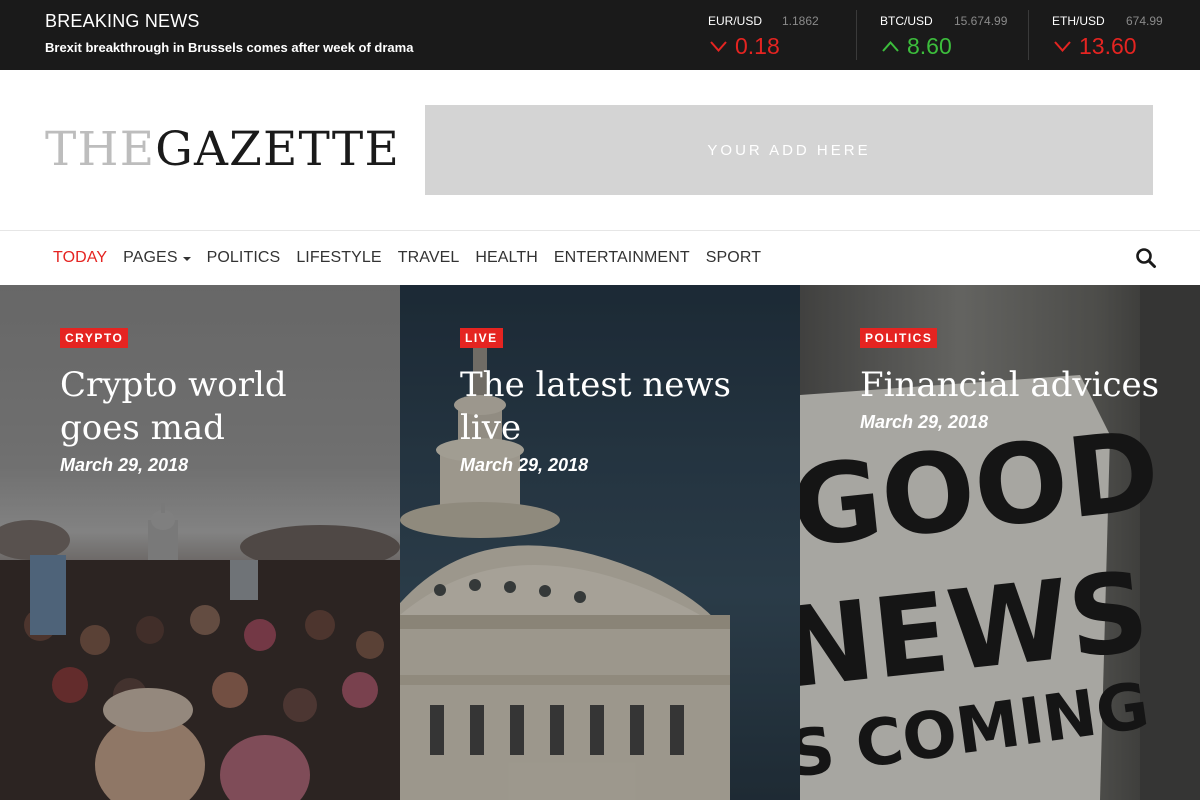  Describe the element at coordinates (757, 46) in the screenshot. I see `ticker-change-value: 0.18` at that location.